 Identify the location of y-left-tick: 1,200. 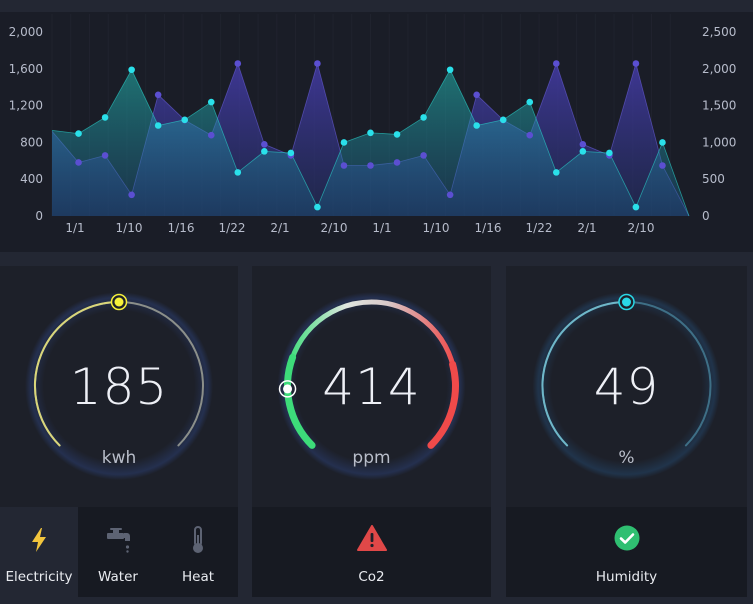
(26, 106).